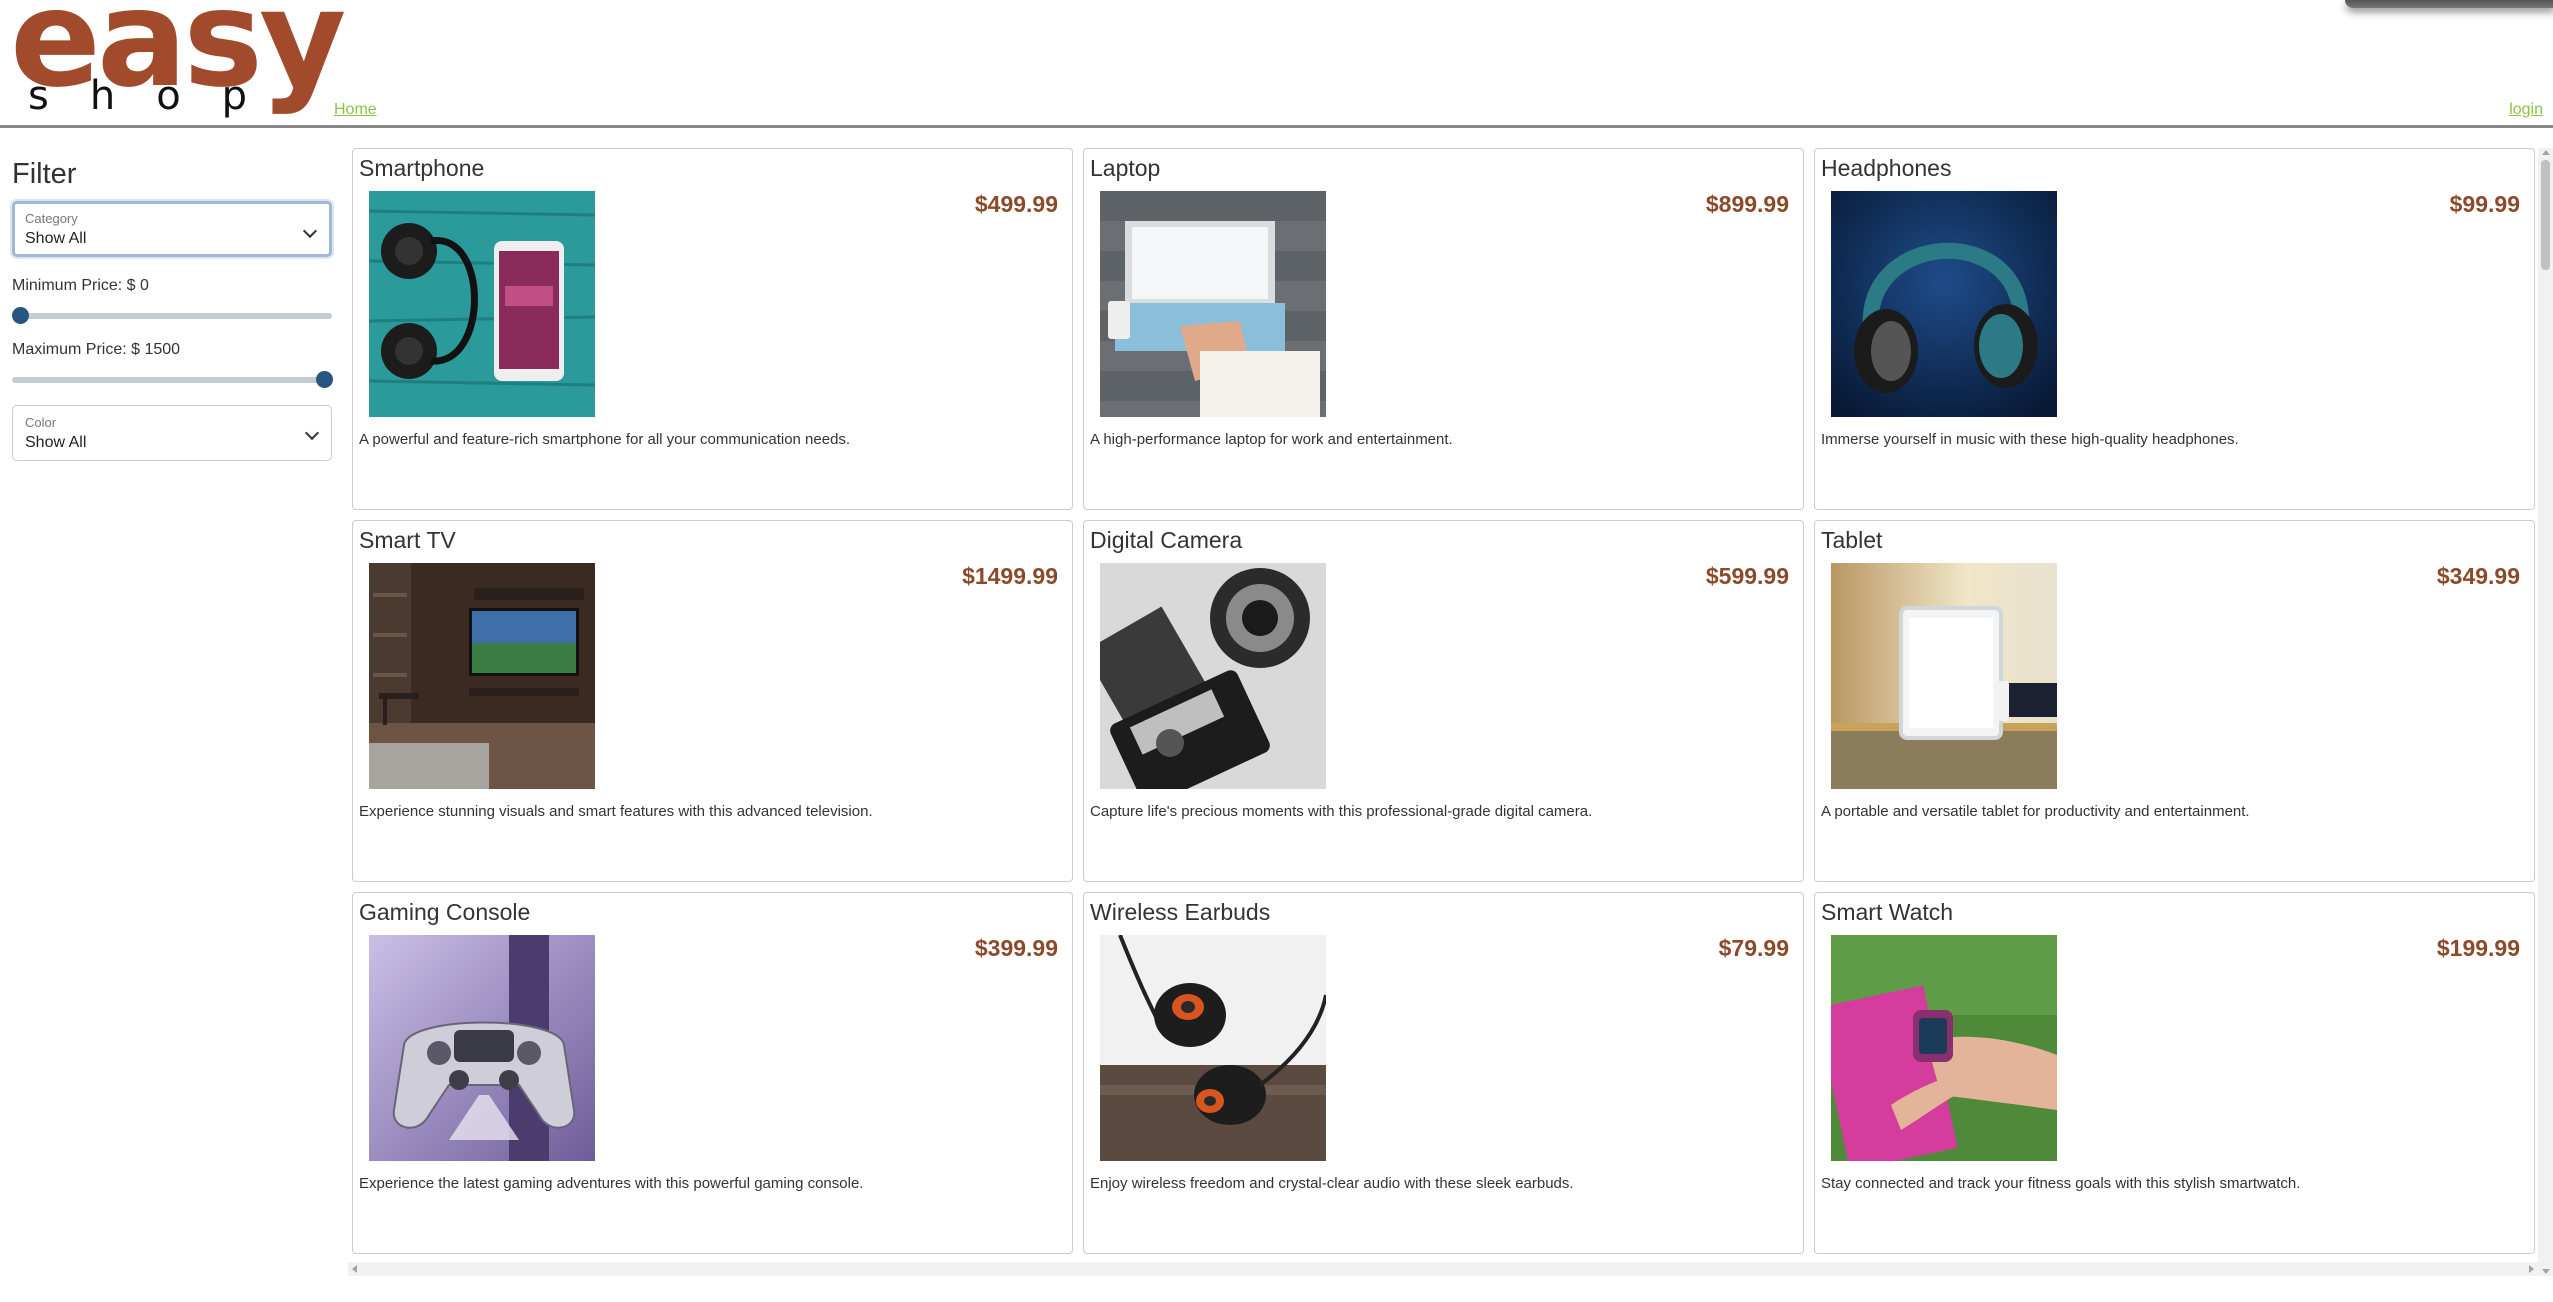  I want to click on max-price-slider-track, so click(172, 380).